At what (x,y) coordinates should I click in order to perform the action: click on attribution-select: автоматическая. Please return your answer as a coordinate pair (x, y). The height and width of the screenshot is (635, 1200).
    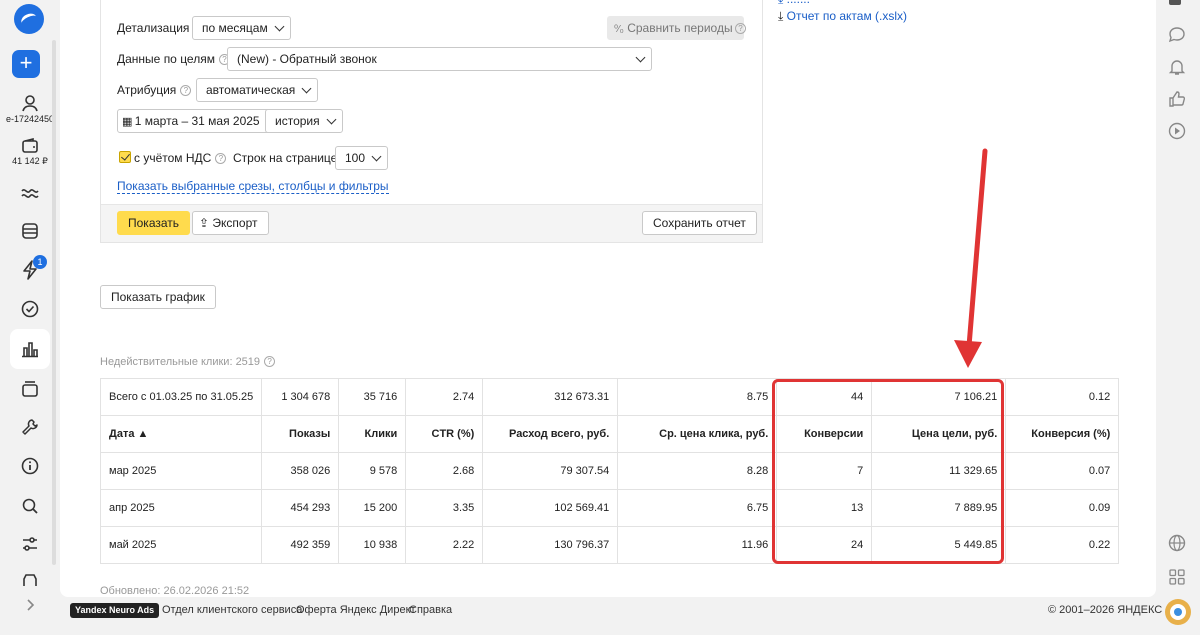
    Looking at the image, I should click on (257, 90).